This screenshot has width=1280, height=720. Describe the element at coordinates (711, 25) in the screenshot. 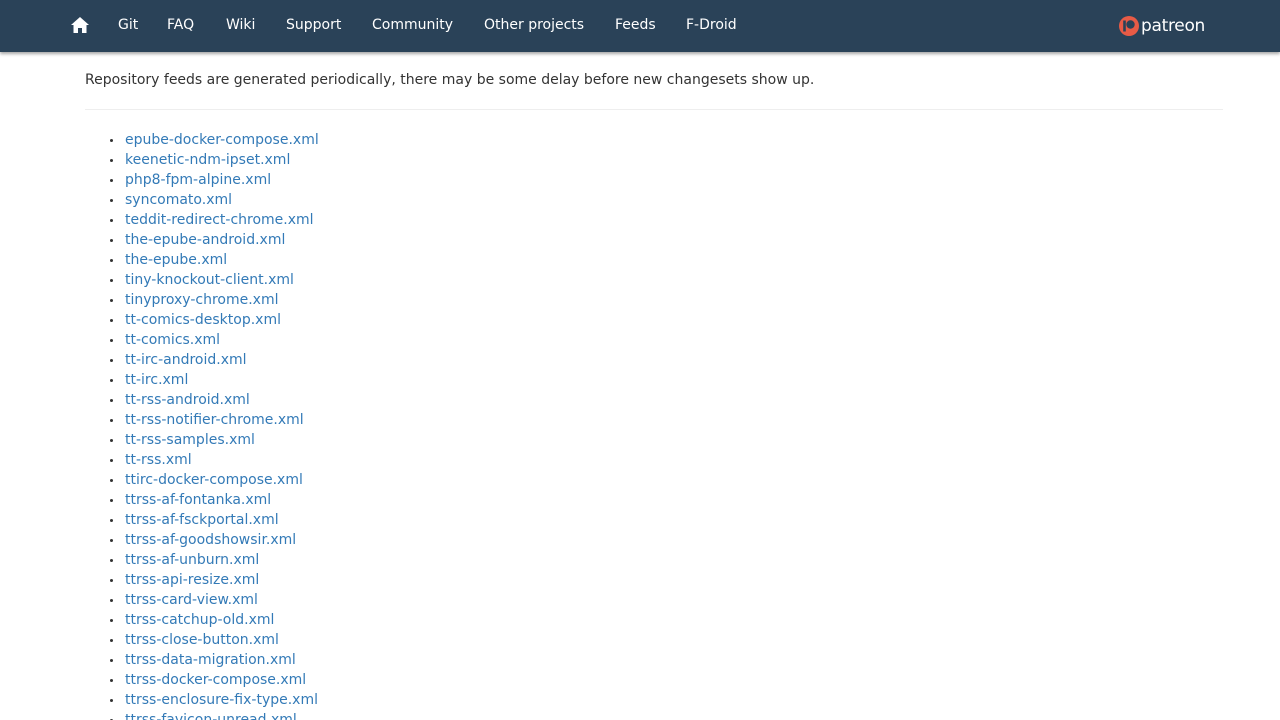

I see `nav-link-f-droid: F-Droid` at that location.